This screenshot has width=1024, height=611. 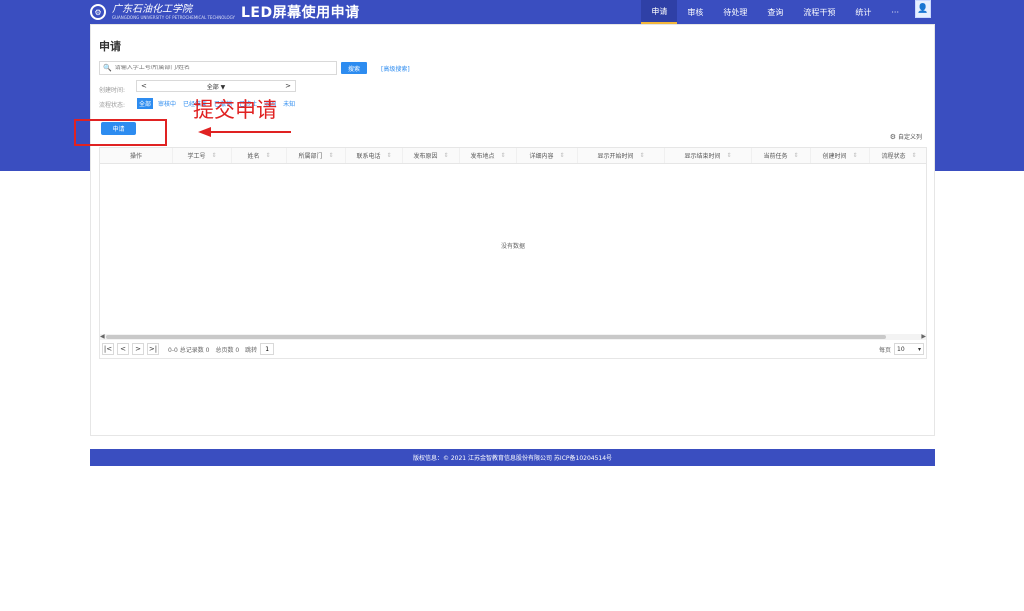 I want to click on created-time-selector: < 全部 ▼ >, so click(x=216, y=86).